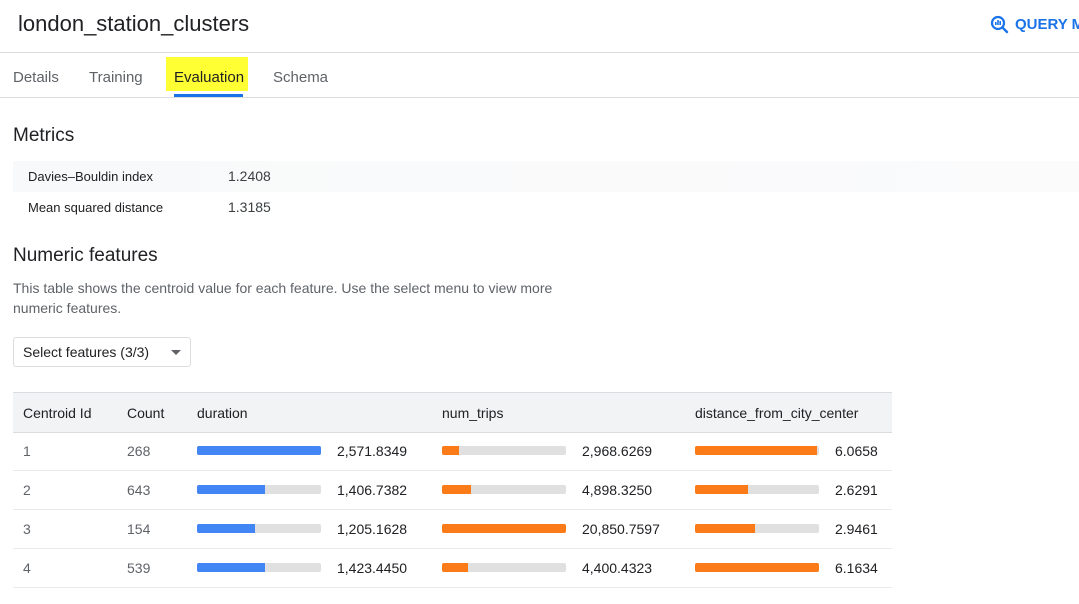 This screenshot has width=1079, height=604. Describe the element at coordinates (372, 490) in the screenshot. I see `cell-duration-value: 1,406.7382` at that location.